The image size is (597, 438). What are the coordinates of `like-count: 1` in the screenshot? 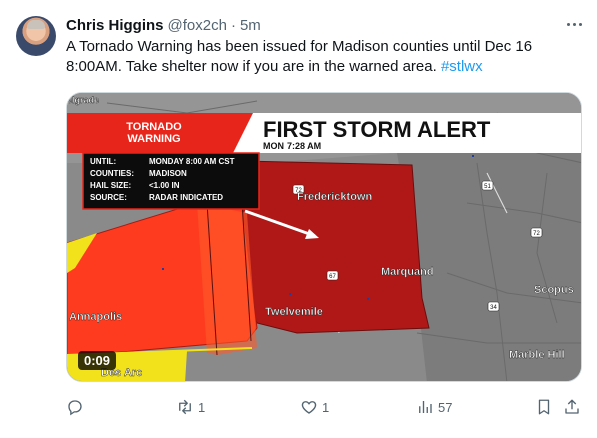 It's located at (326, 407).